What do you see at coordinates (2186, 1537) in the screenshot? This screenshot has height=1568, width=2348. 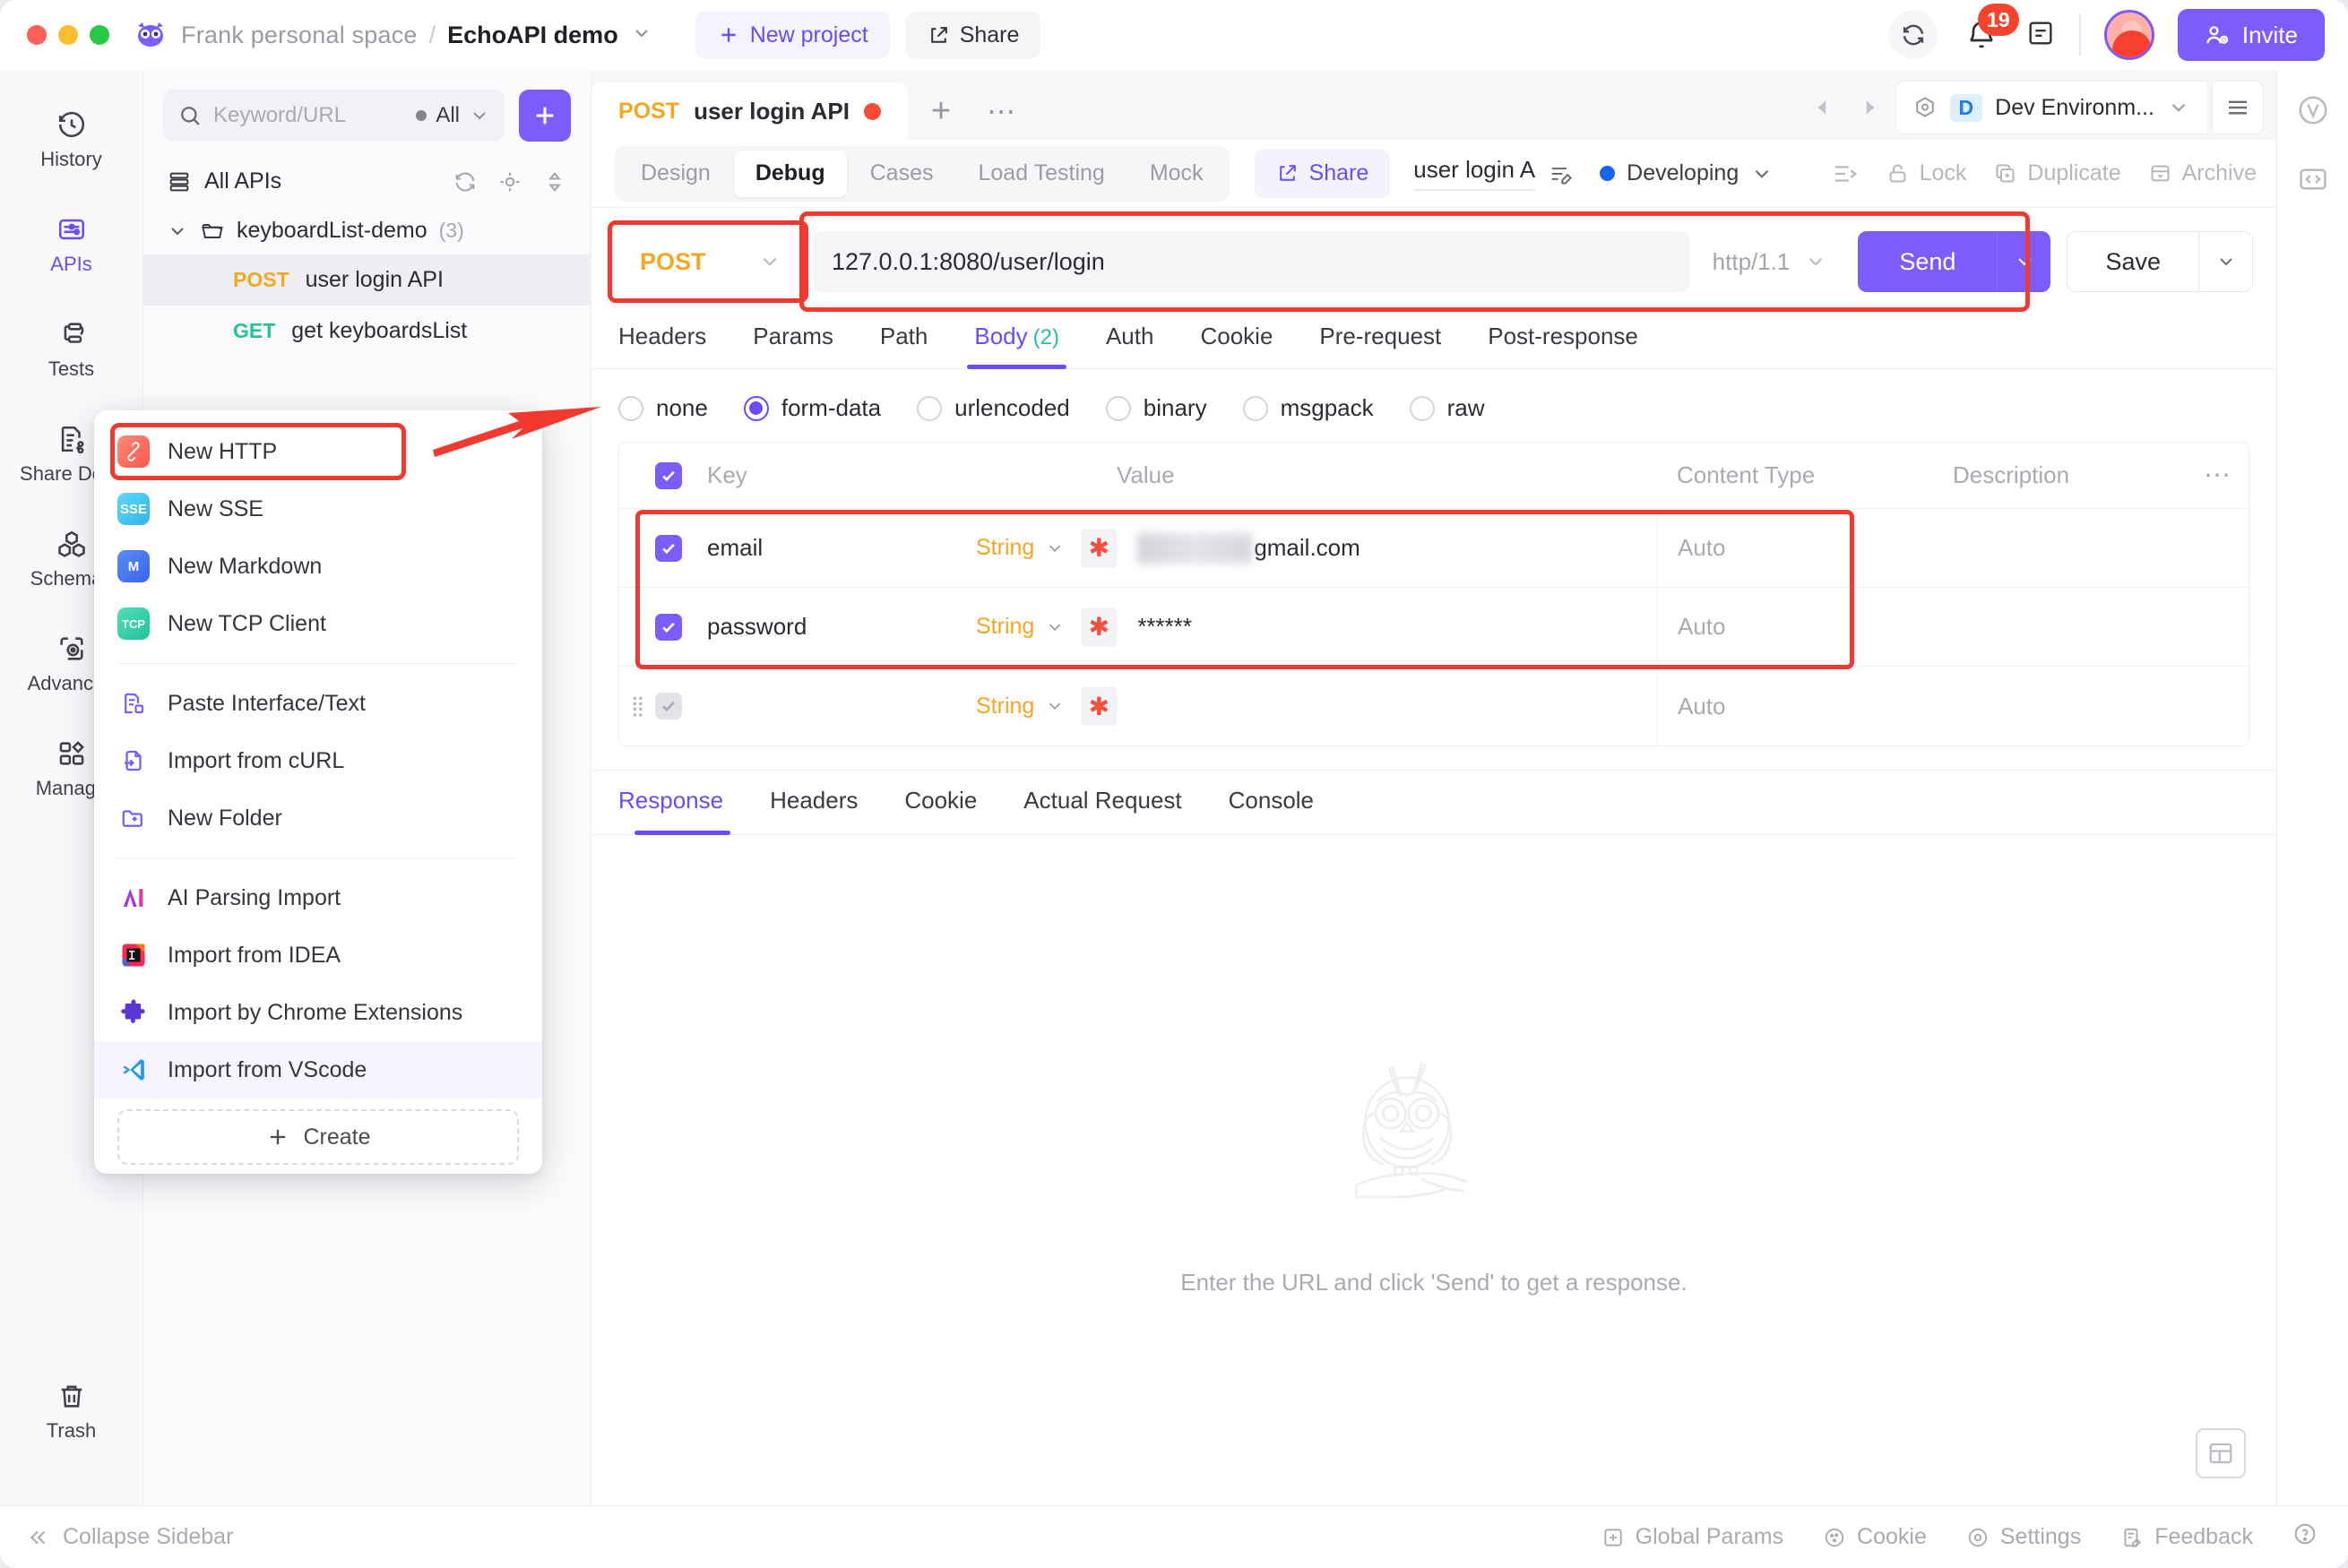 I see `feedback-button: Feedback` at bounding box center [2186, 1537].